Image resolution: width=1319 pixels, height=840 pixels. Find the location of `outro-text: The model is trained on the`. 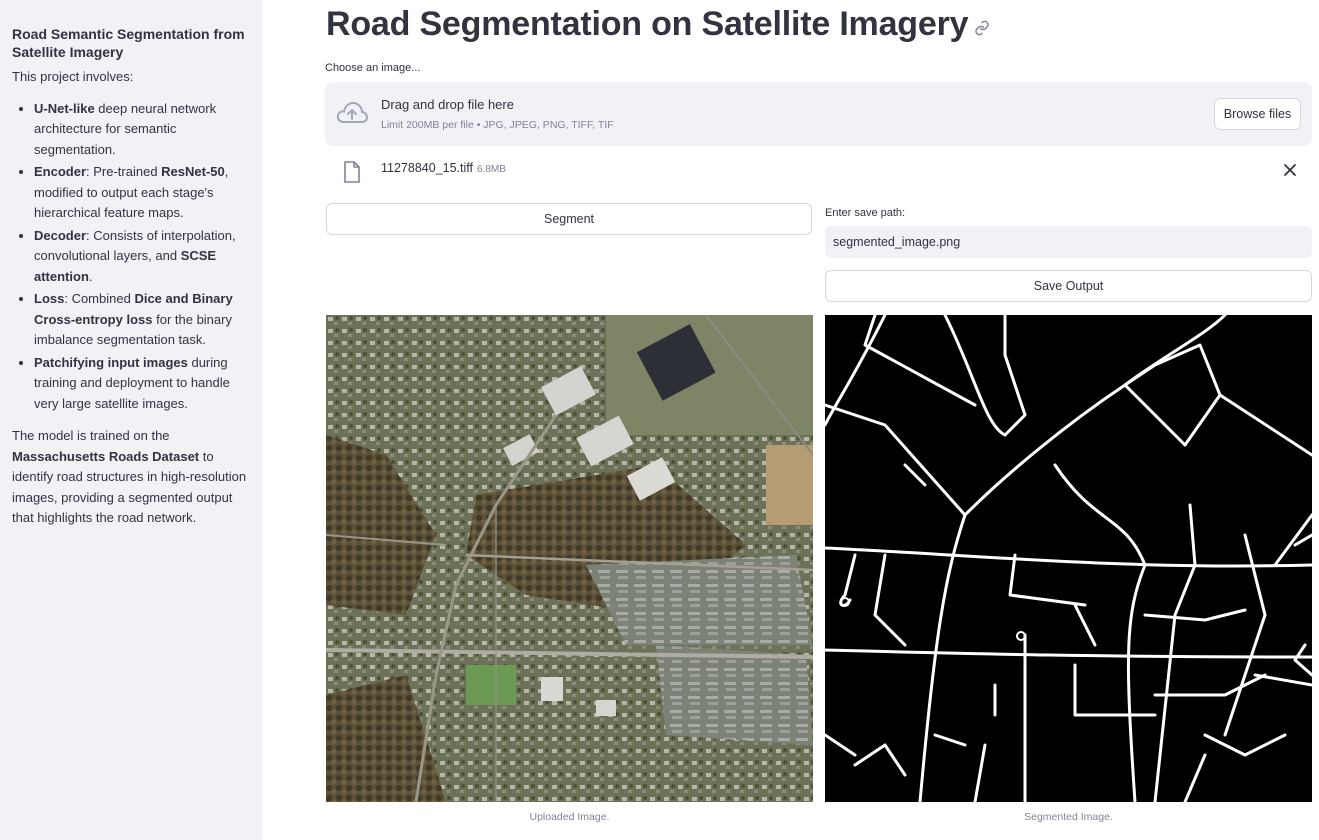

outro-text: The model is trained on the is located at coordinates (91, 435).